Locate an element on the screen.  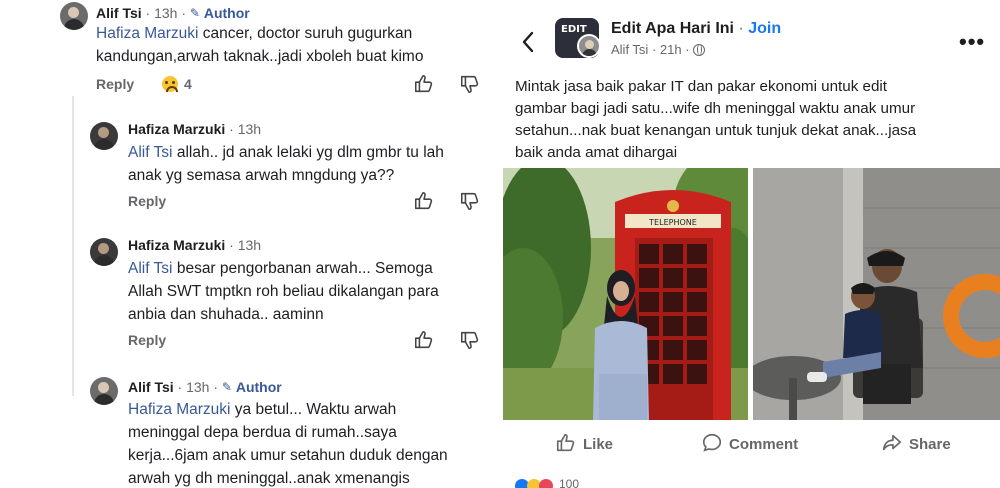
post-meta: Alif Tsi · 21h · is located at coordinates (658, 49).